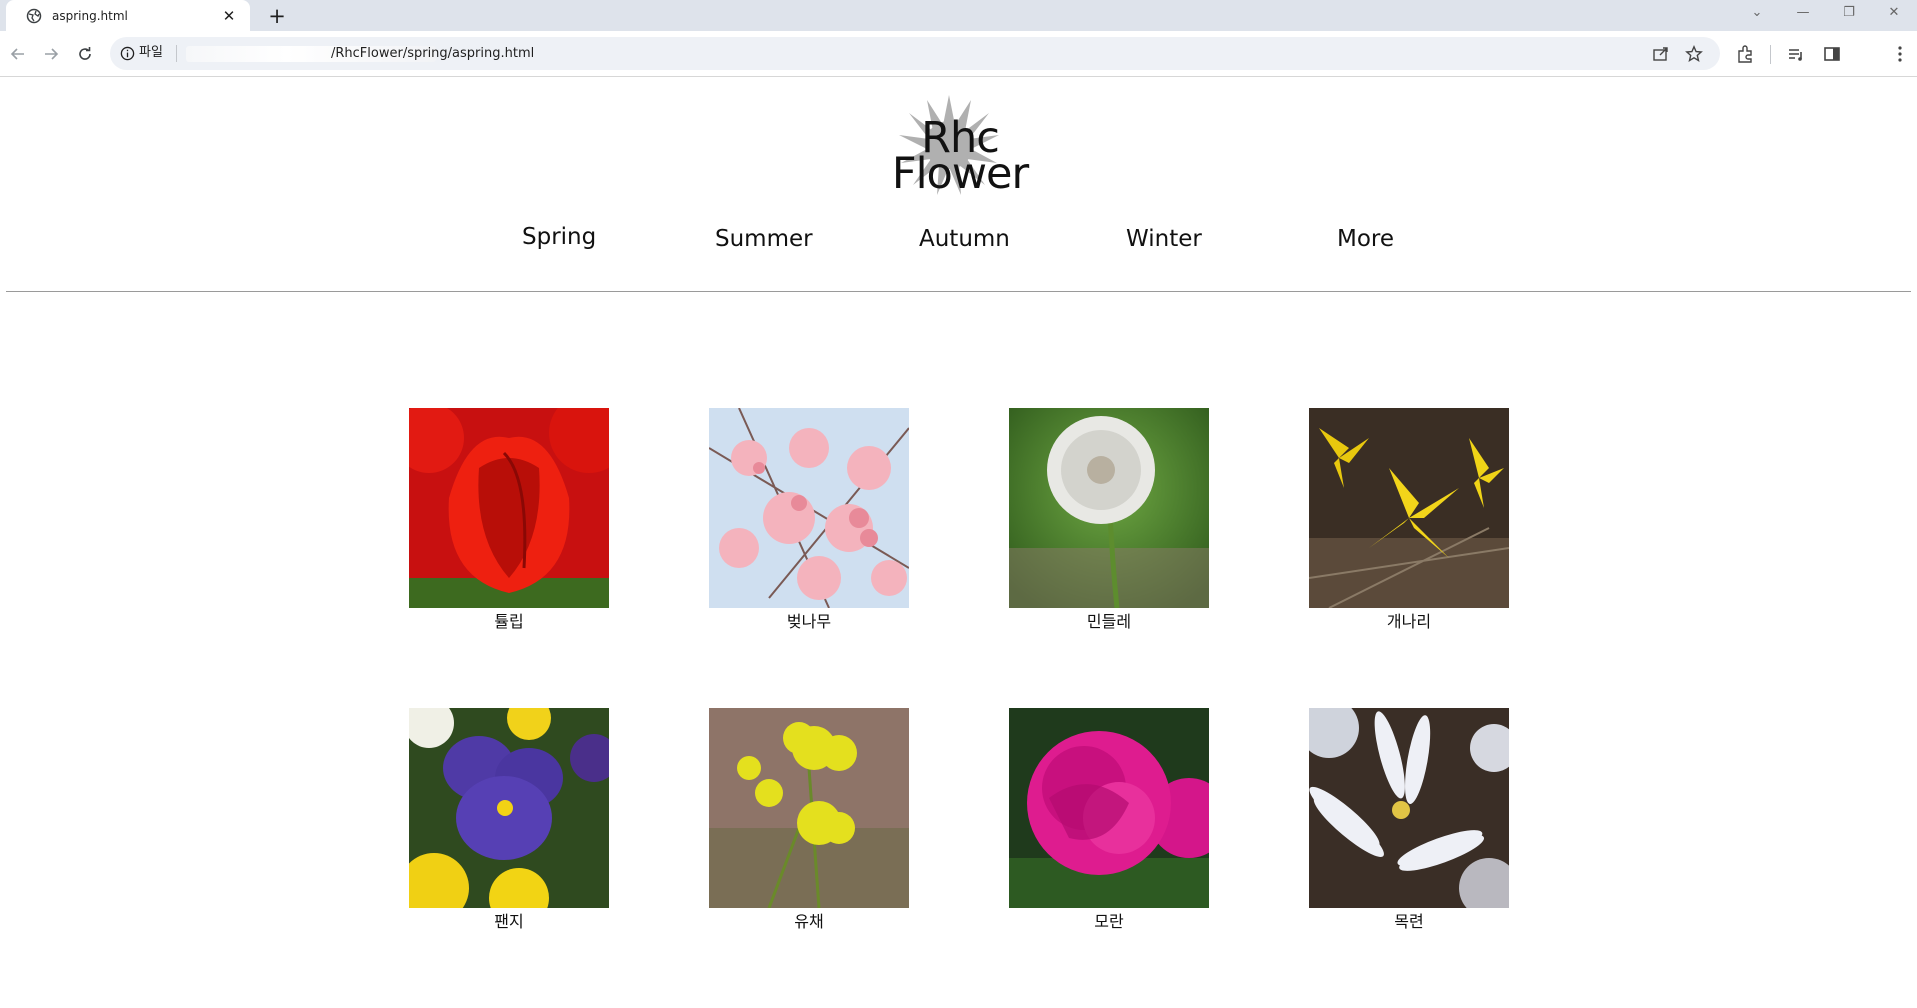  Describe the element at coordinates (1900, 54) in the screenshot. I see `kebab-menu-icon` at that location.